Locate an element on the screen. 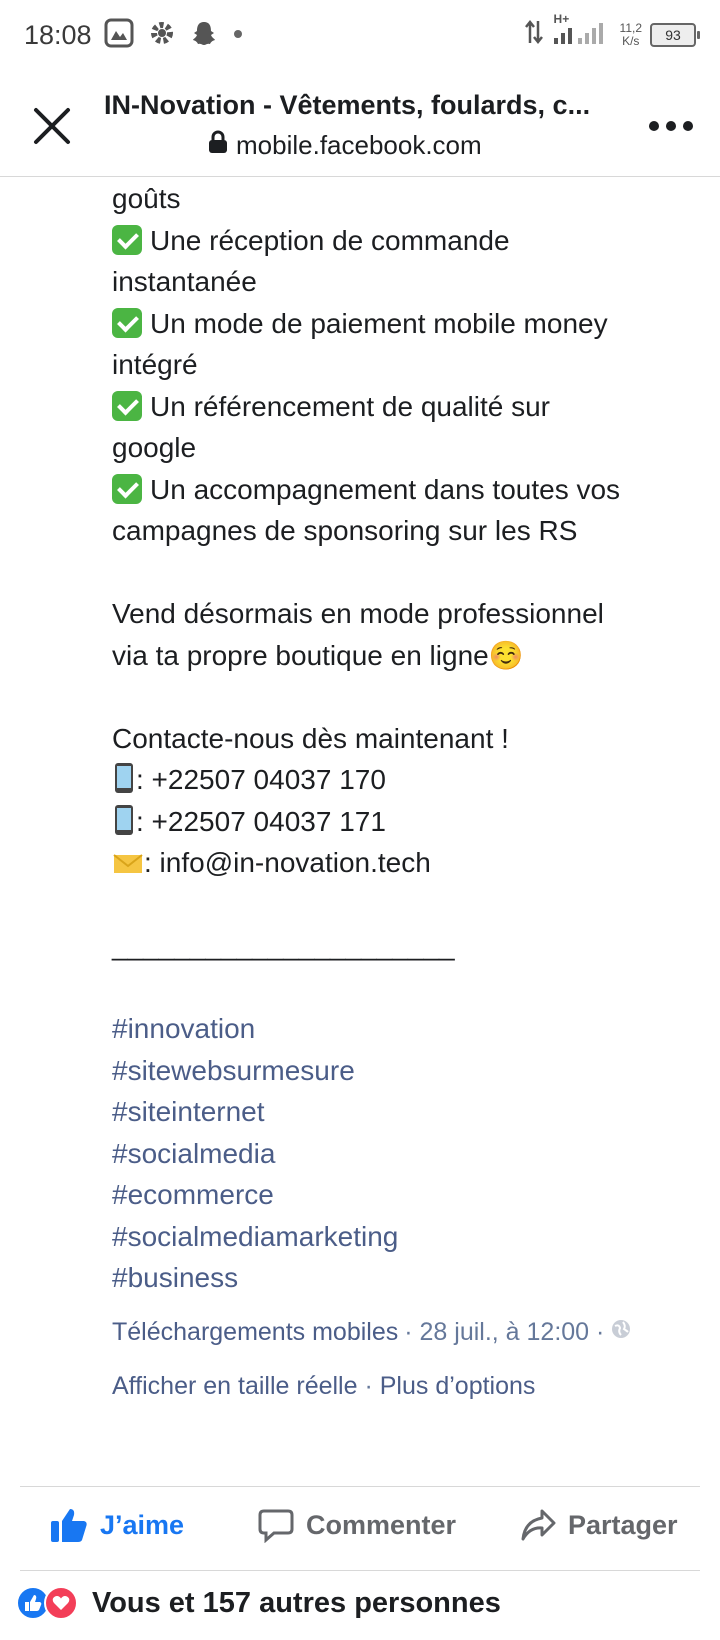 Image resolution: width=720 pixels, height=1640 pixels. hashtag-link: #ecommerce is located at coordinates (412, 1195).